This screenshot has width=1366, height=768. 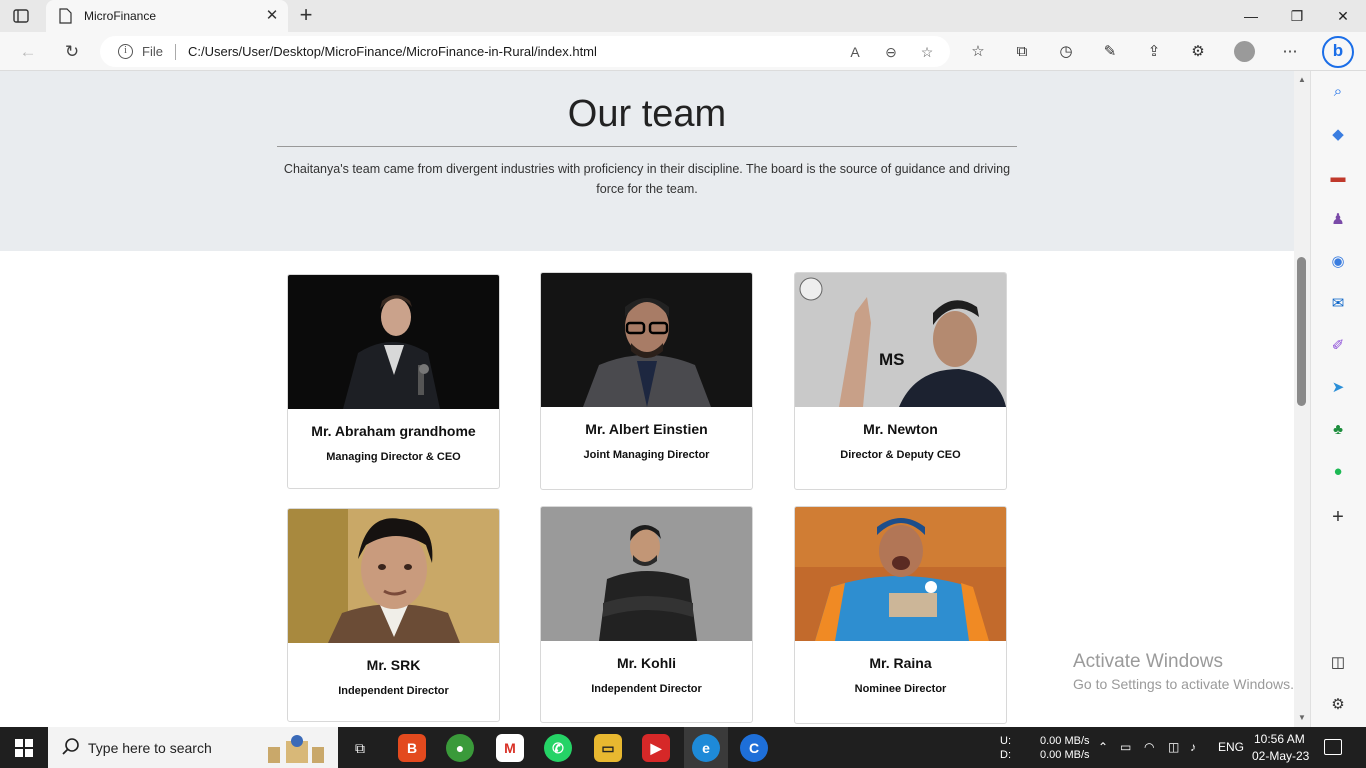 What do you see at coordinates (1148, 661) in the screenshot?
I see `watermark-title: Activate Windows` at bounding box center [1148, 661].